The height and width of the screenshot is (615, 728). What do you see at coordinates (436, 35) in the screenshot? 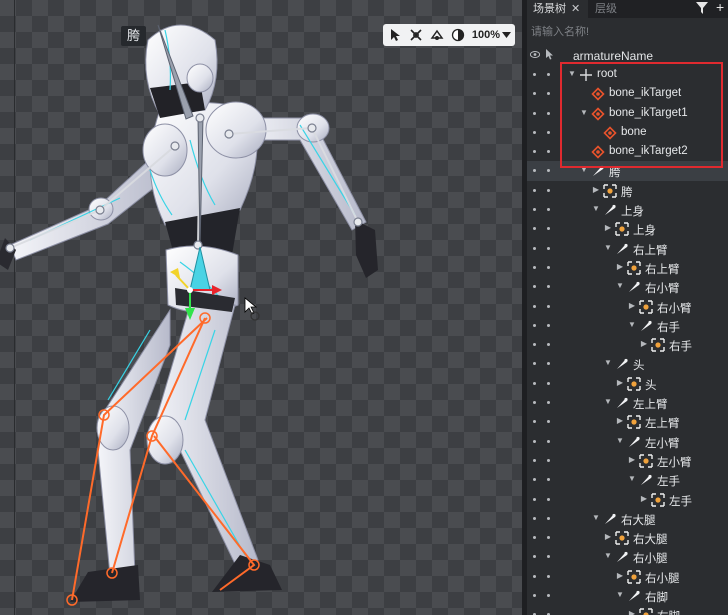
I see `bone-tool-icon` at bounding box center [436, 35].